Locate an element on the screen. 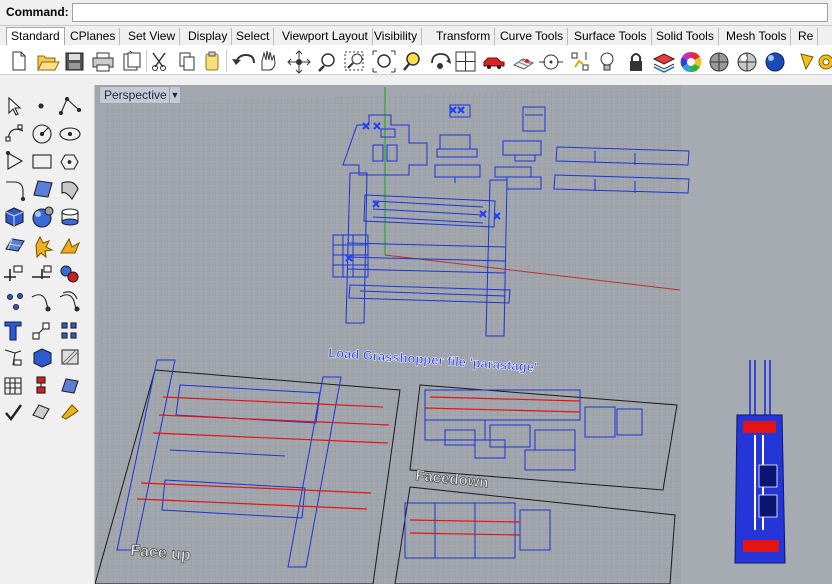 The width and height of the screenshot is (832, 584). rectangle-icon is located at coordinates (42, 161).